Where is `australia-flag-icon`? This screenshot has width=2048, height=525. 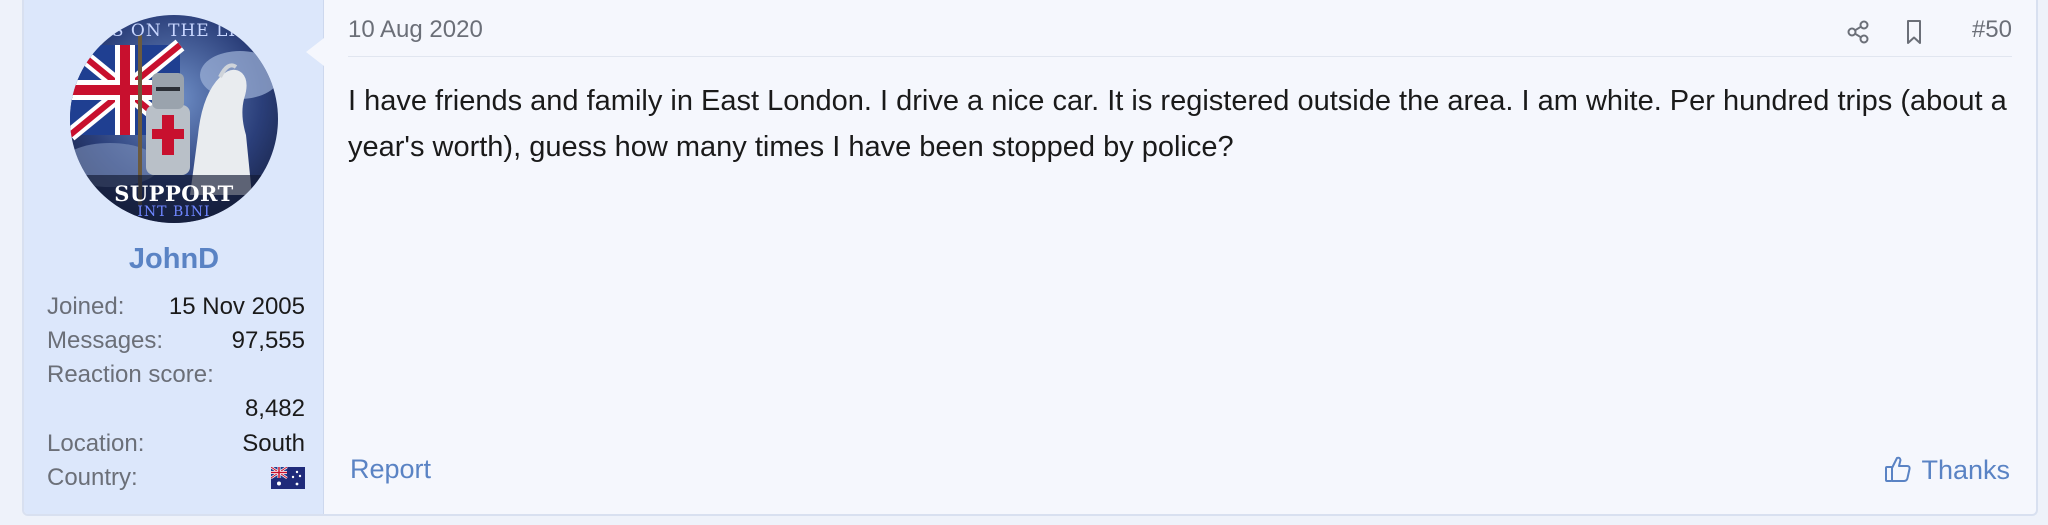 australia-flag-icon is located at coordinates (288, 478).